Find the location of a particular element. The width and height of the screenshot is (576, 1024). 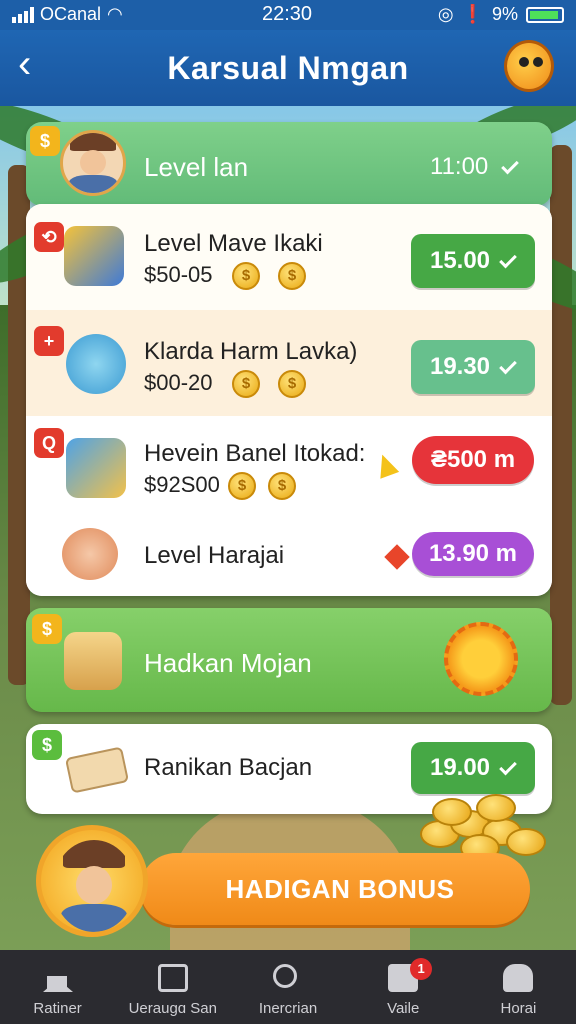

bonus-button: HADIGAN BONUS is located at coordinates (335, 889).